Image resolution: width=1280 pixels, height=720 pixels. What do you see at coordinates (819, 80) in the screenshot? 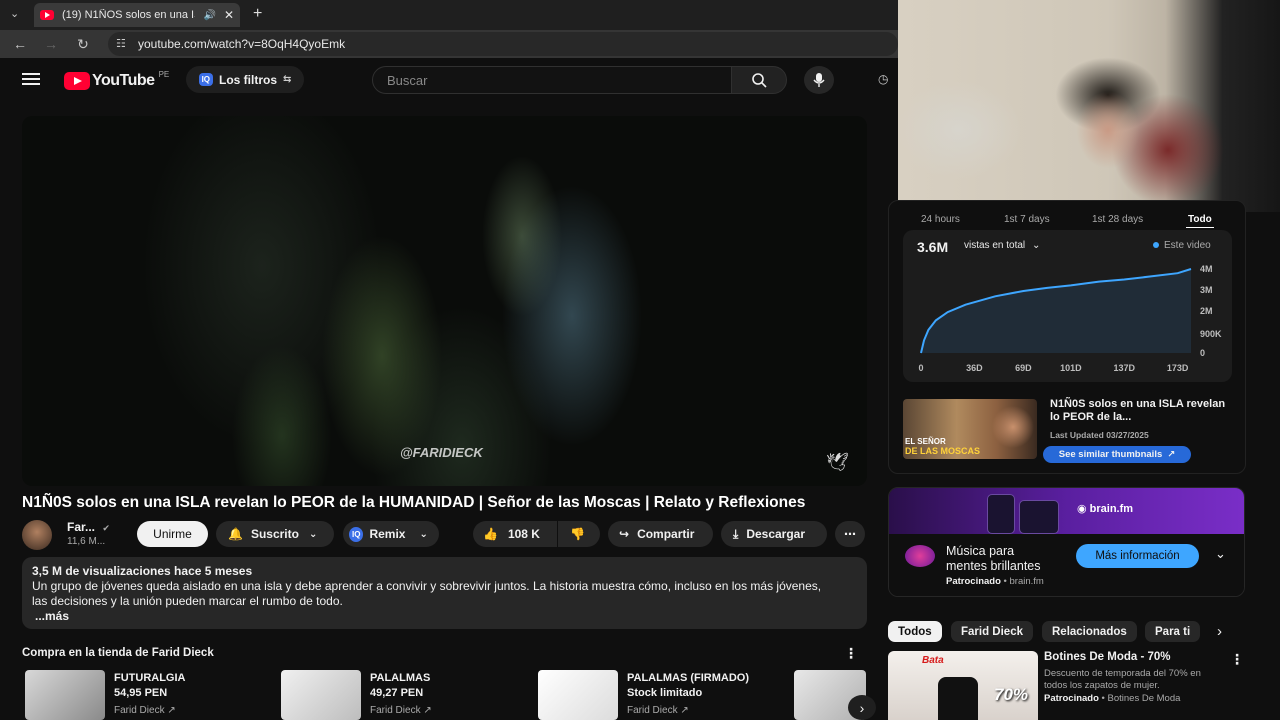
I see `voice-search-button` at bounding box center [819, 80].